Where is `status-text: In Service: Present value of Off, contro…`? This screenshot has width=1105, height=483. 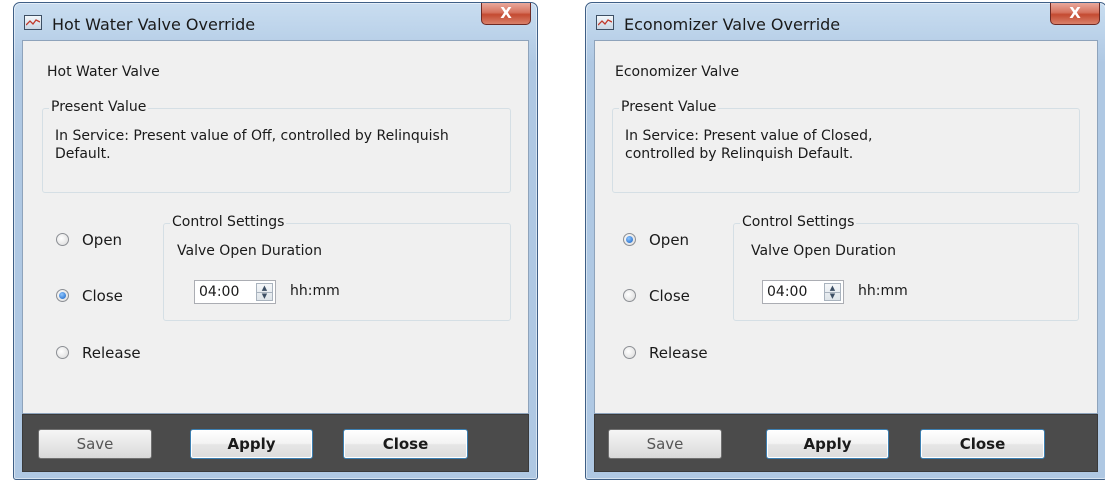
status-text: In Service: Present value of Off, contro… is located at coordinates (252, 145).